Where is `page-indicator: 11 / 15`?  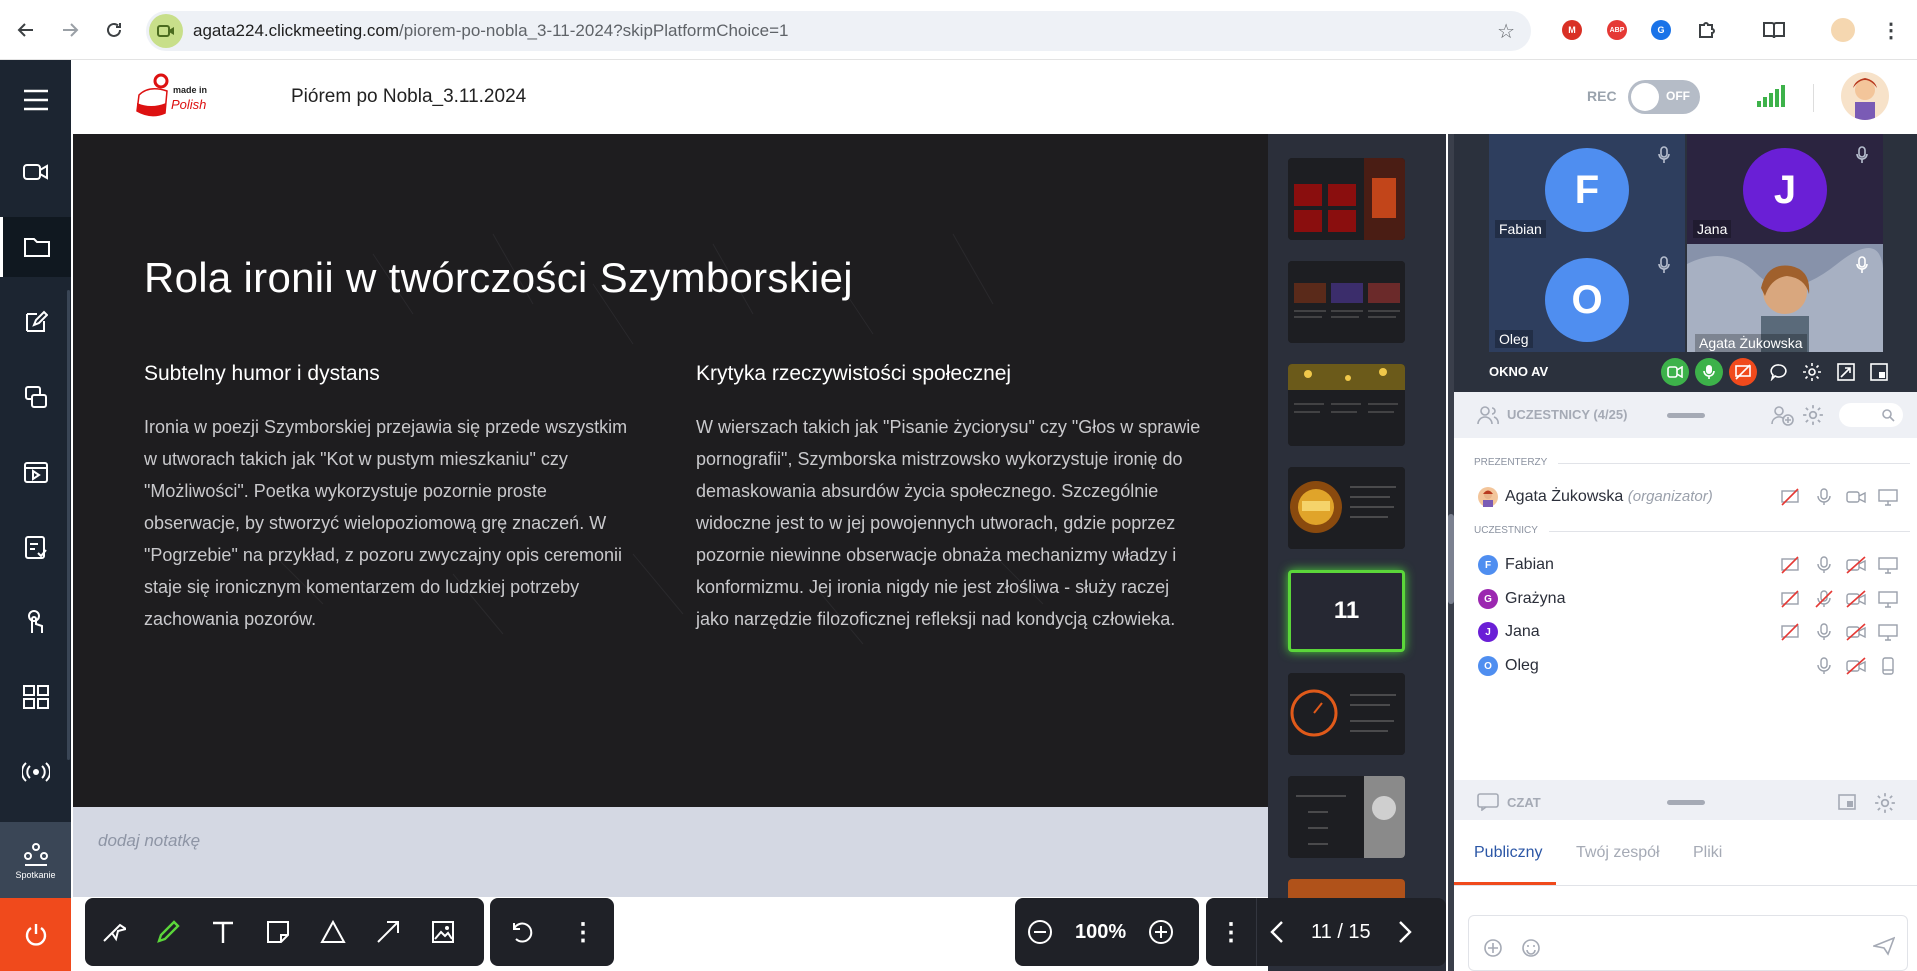
page-indicator: 11 / 15 is located at coordinates (1341, 931).